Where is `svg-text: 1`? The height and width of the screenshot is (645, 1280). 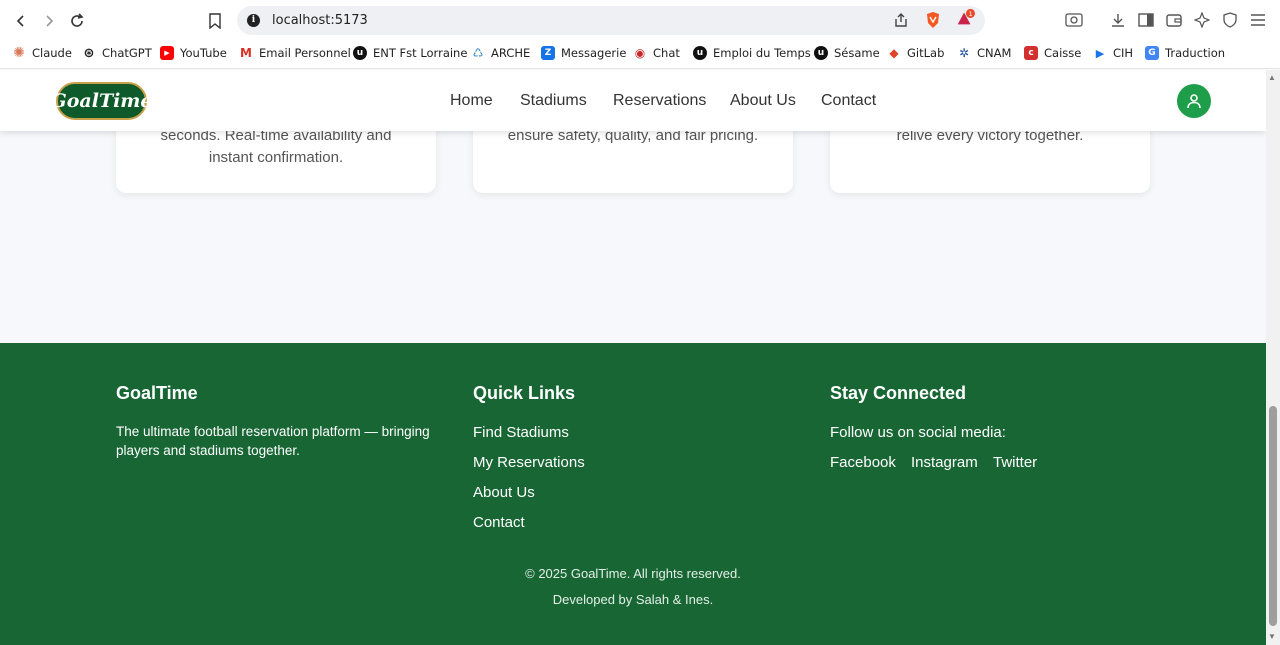
svg-text: 1 is located at coordinates (971, 14).